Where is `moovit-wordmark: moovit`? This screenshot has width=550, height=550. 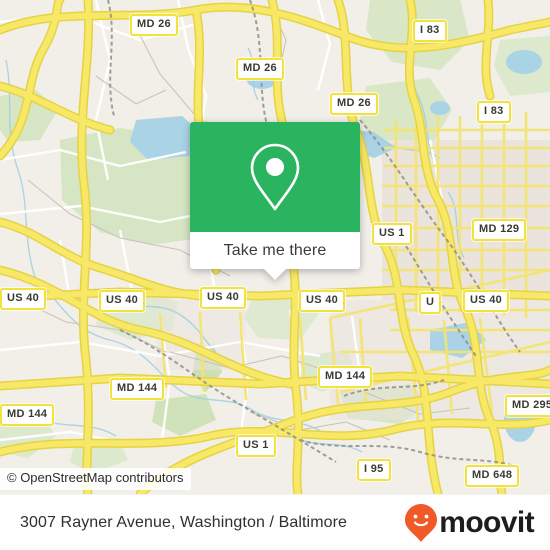 moovit-wordmark: moovit is located at coordinates (486, 522).